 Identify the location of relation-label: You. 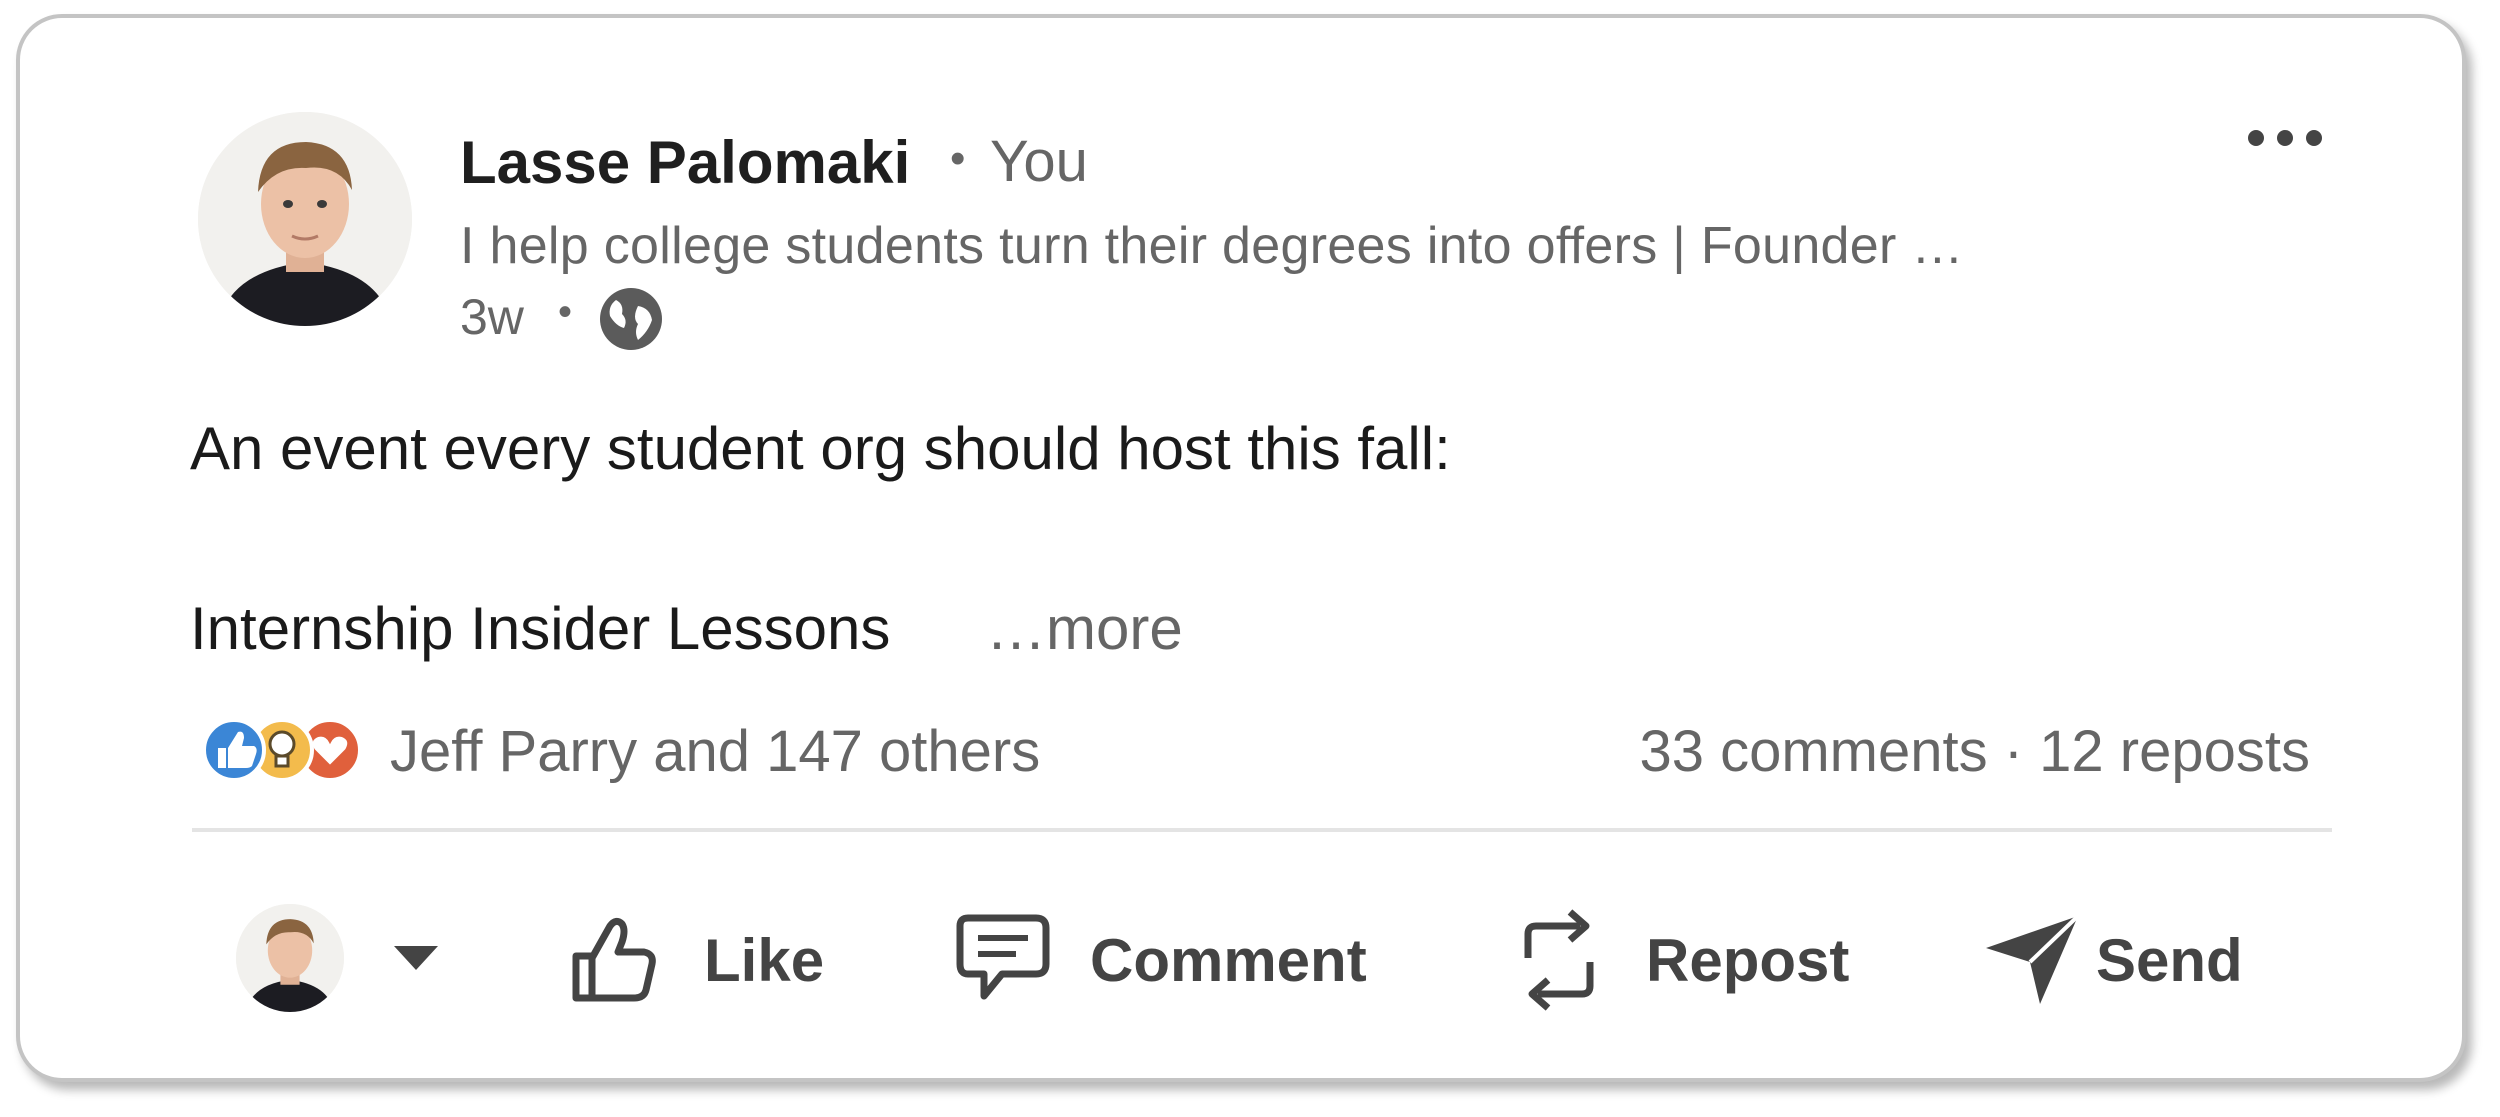
(1039, 161).